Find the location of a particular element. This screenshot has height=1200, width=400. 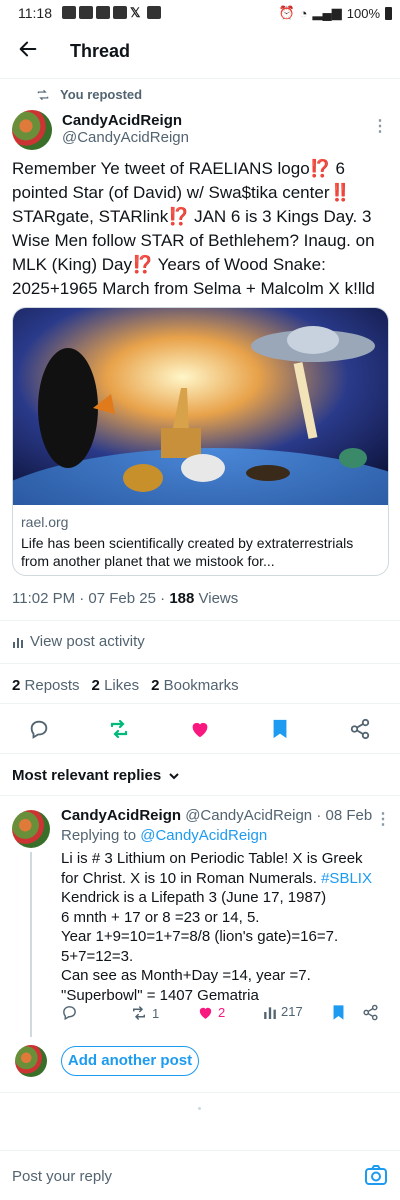

chevron-down-icon is located at coordinates (174, 775).